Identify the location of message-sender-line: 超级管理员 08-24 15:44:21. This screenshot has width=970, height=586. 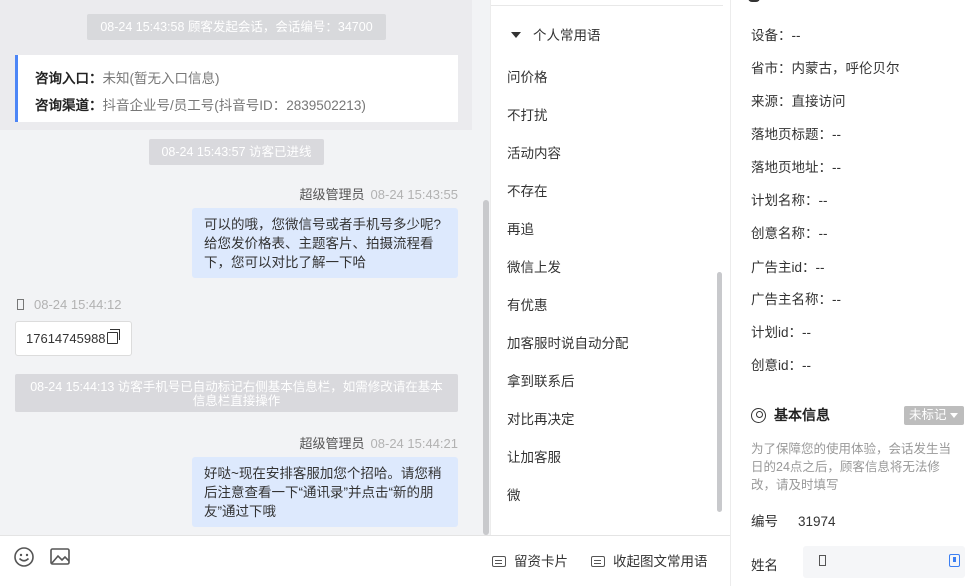
(379, 442).